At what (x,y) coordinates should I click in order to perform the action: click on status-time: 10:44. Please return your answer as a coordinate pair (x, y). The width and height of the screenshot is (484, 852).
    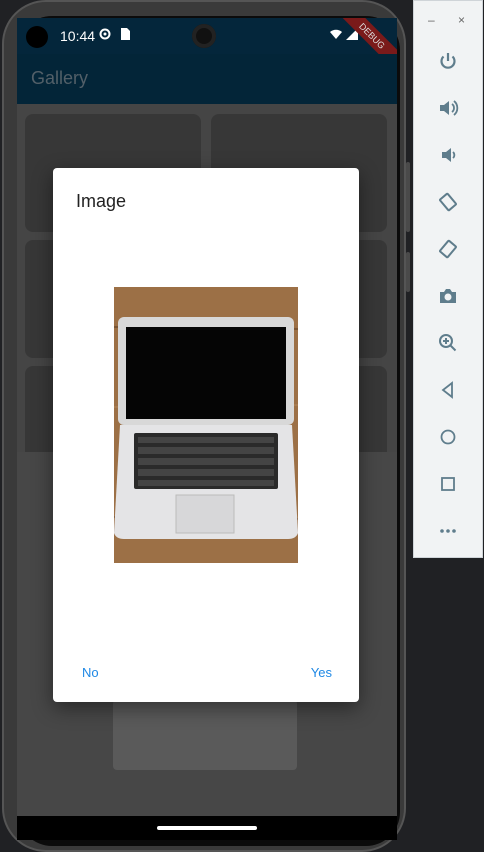
    Looking at the image, I should click on (78, 36).